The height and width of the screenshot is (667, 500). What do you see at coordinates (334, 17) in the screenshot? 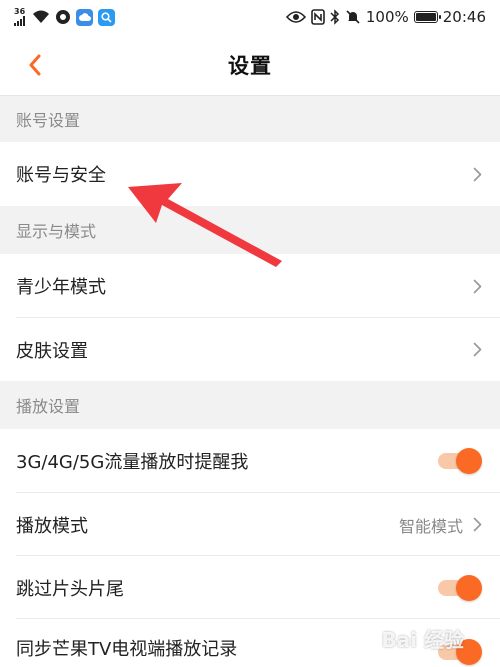
I see `bluetooth-icon` at bounding box center [334, 17].